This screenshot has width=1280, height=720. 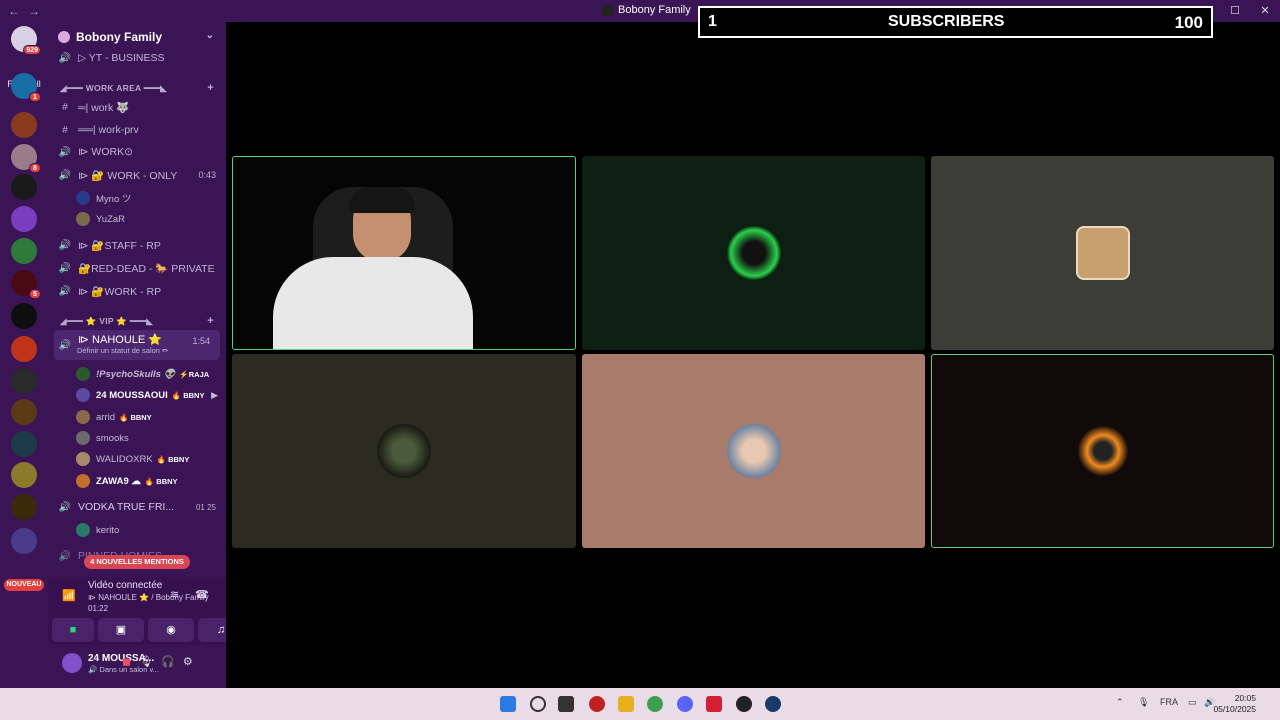 What do you see at coordinates (150, 459) in the screenshot?
I see `voice-user: WALIDOXRK 🔥 BBNY` at bounding box center [150, 459].